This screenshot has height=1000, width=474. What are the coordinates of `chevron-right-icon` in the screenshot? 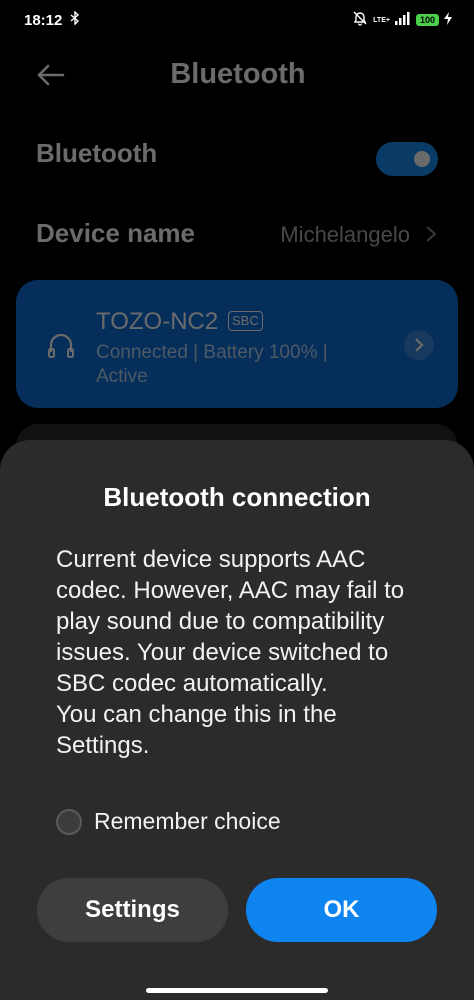 It's located at (431, 234).